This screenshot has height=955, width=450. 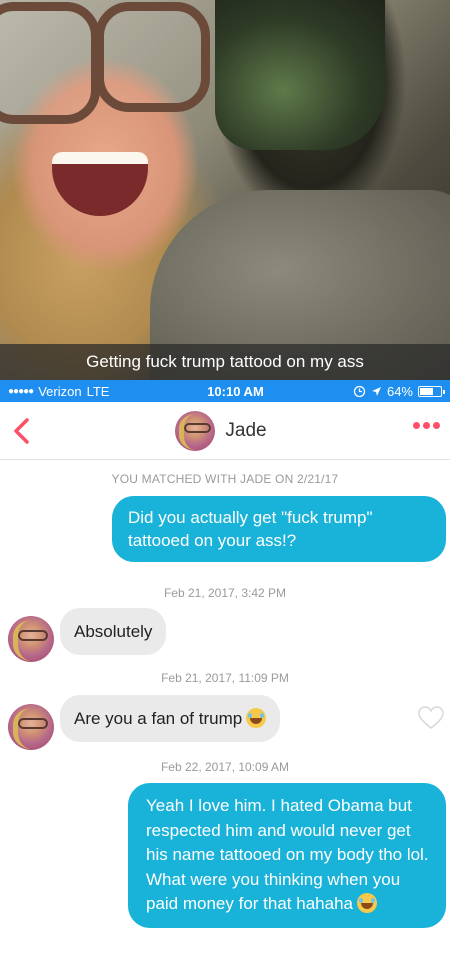 I want to click on more-dots-icon, so click(x=426, y=425).